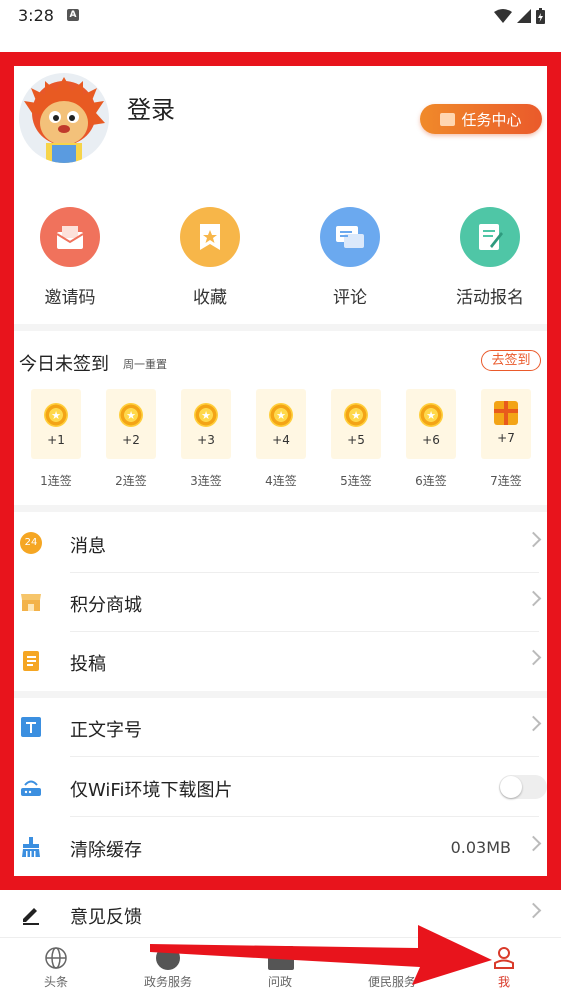 This screenshot has height=997, width=561. Describe the element at coordinates (533, 910) in the screenshot. I see `chevron-right-icon` at that location.